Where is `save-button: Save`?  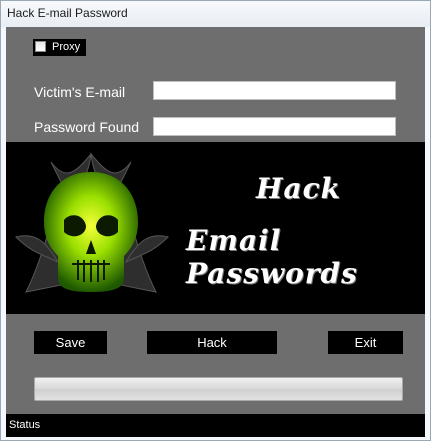 save-button: Save is located at coordinates (70, 342).